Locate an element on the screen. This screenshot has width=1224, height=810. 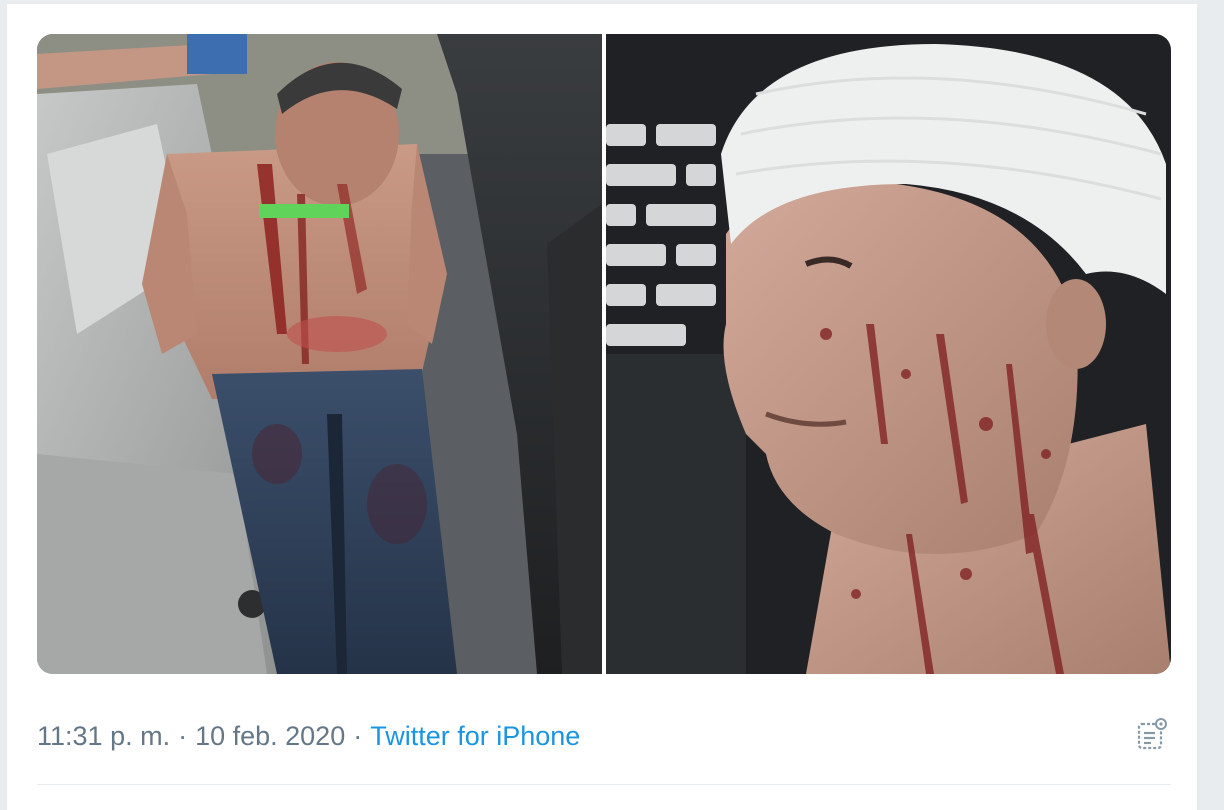
tweet-time: 11:31 p. m. is located at coordinates (103, 736).